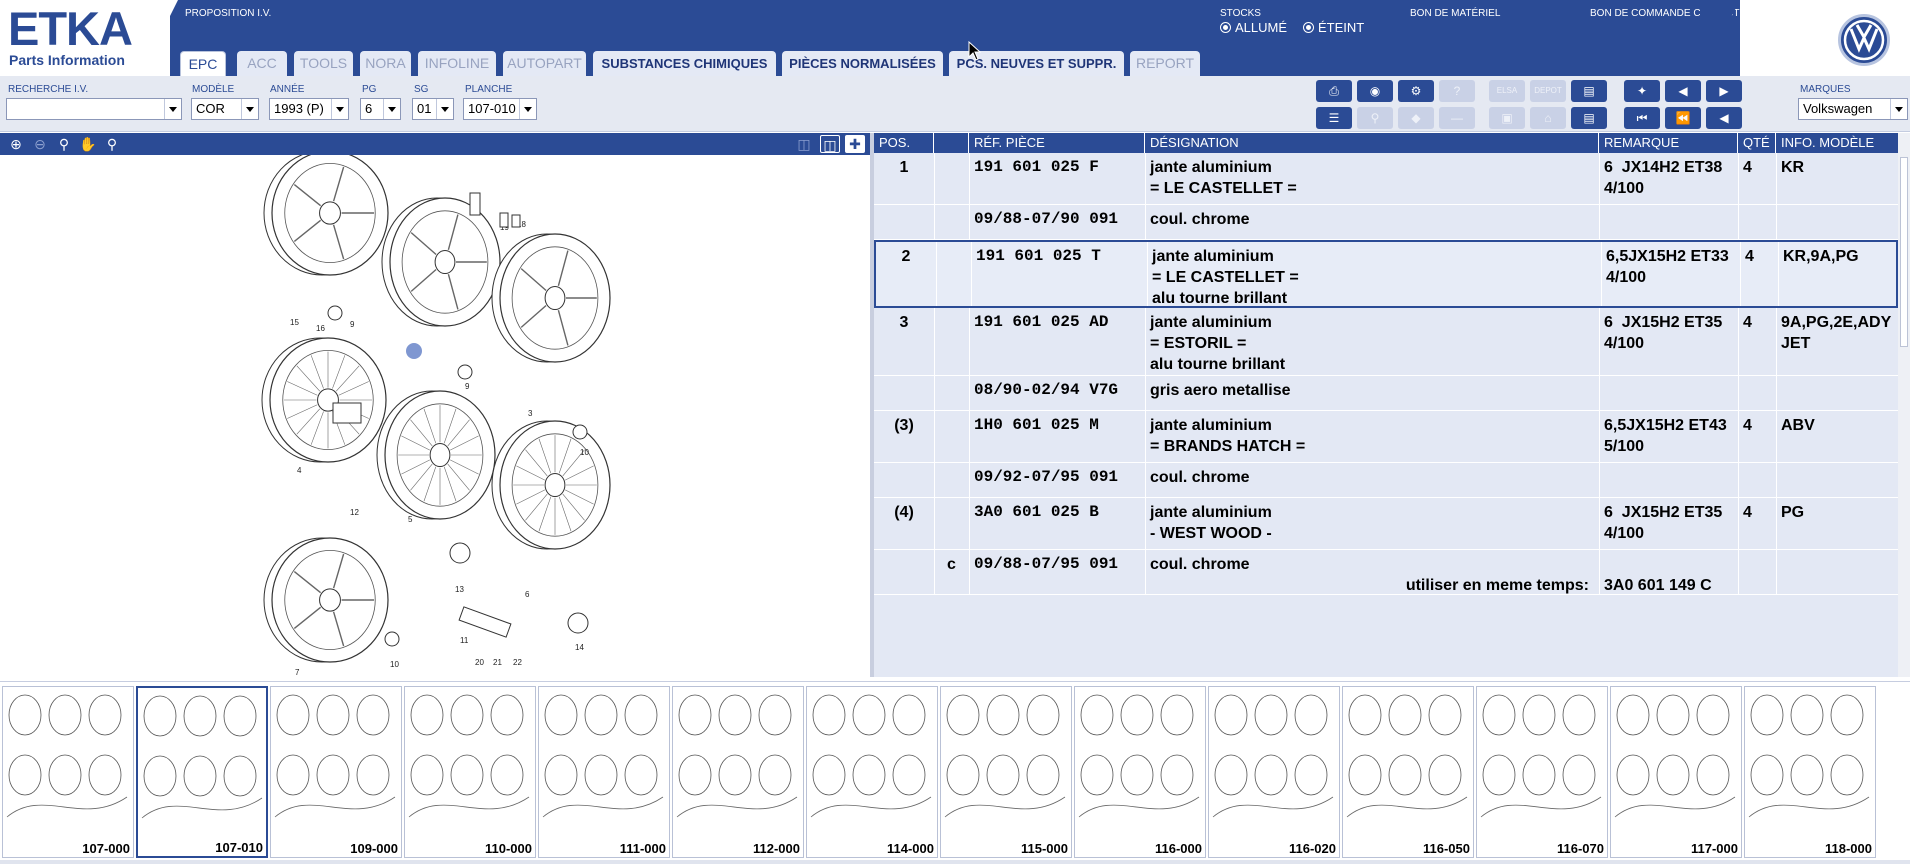  I want to click on table-scrollbar, so click(1904, 405).